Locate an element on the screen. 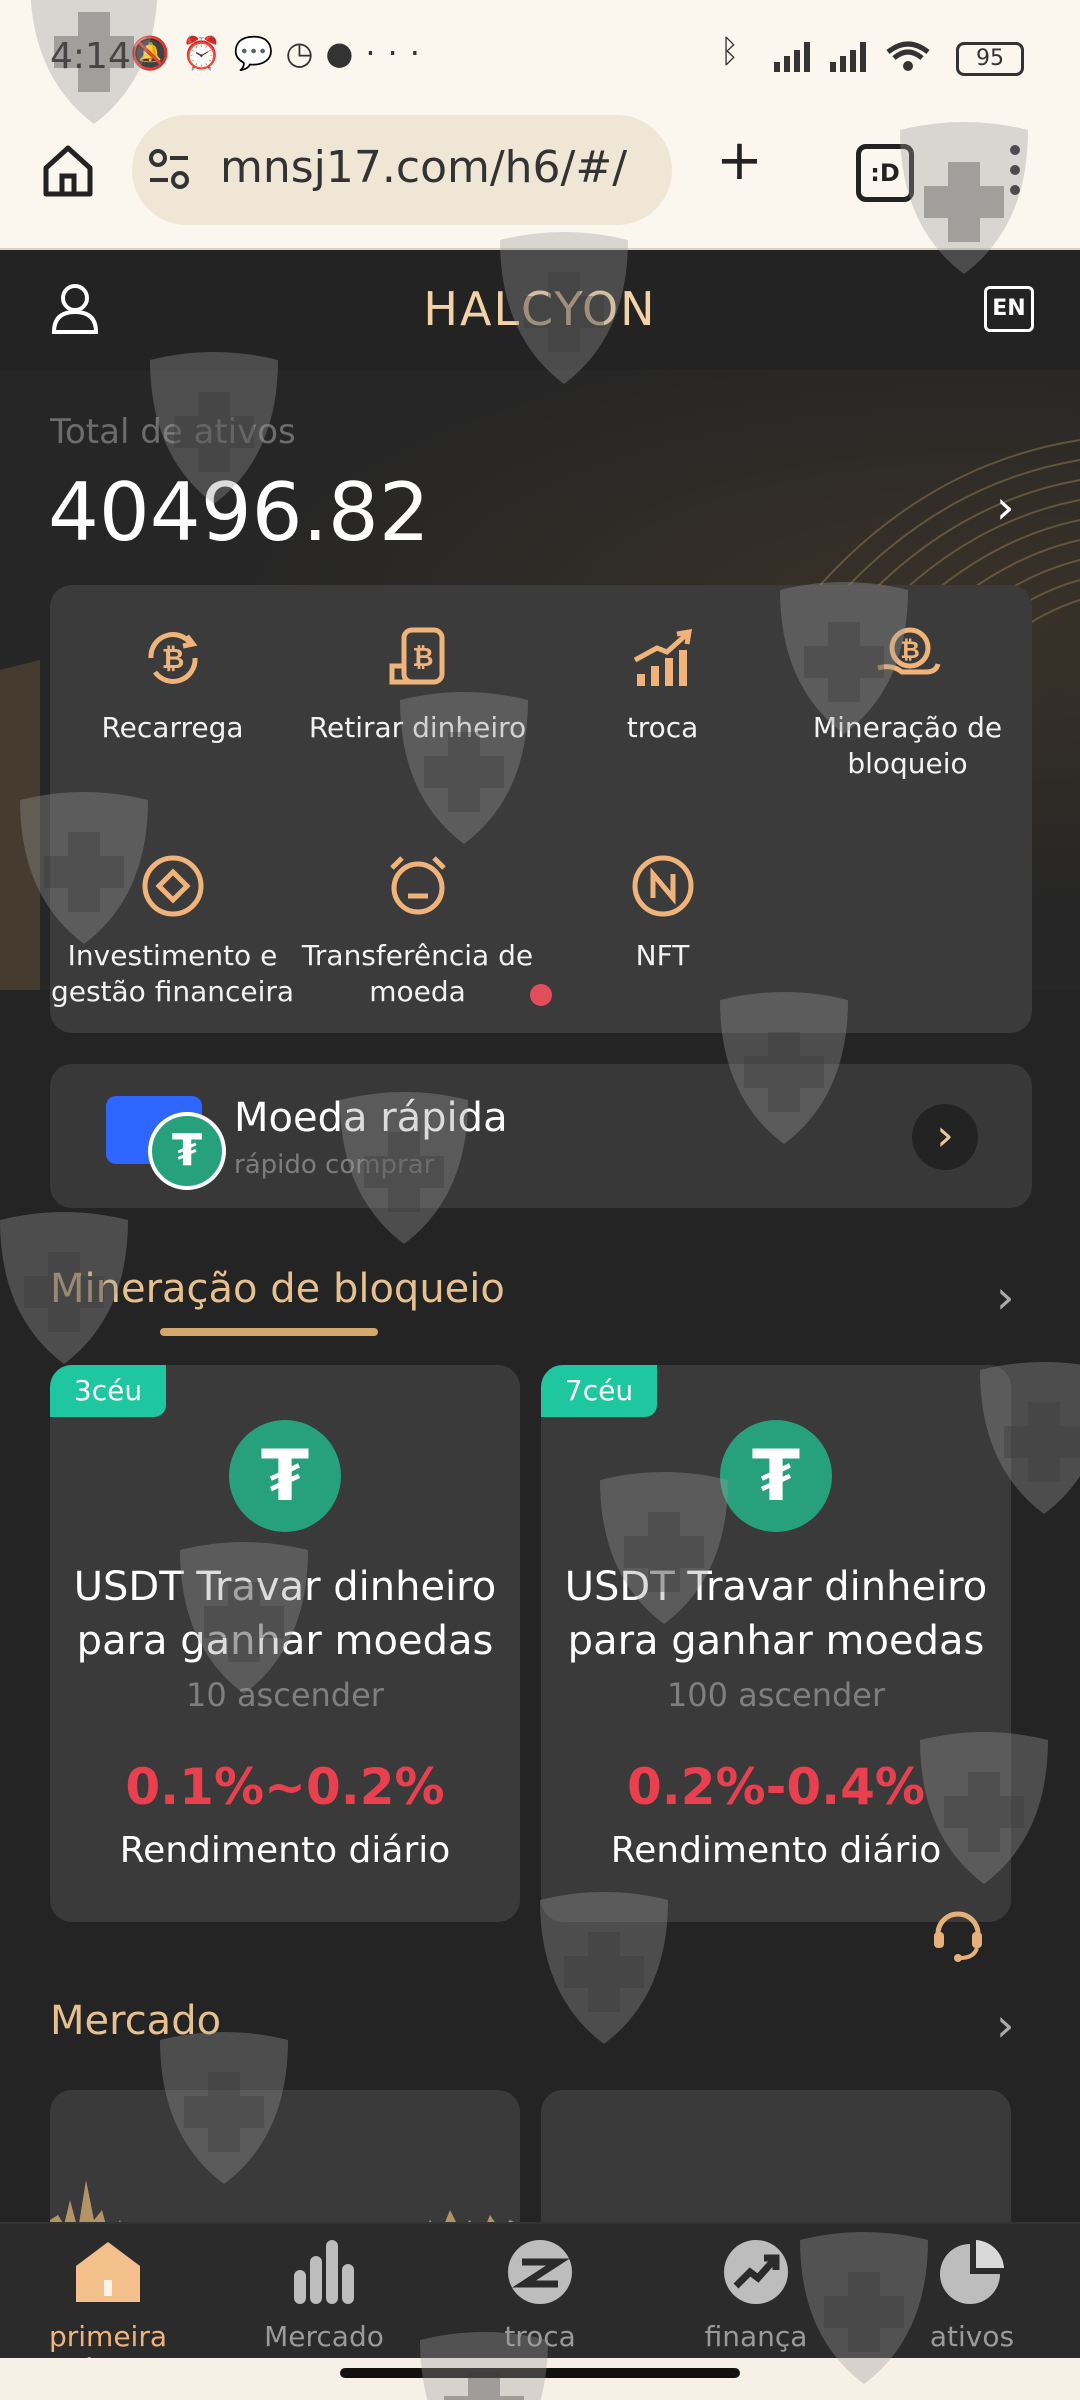  clock-icon: ◷ is located at coordinates (305, 53).